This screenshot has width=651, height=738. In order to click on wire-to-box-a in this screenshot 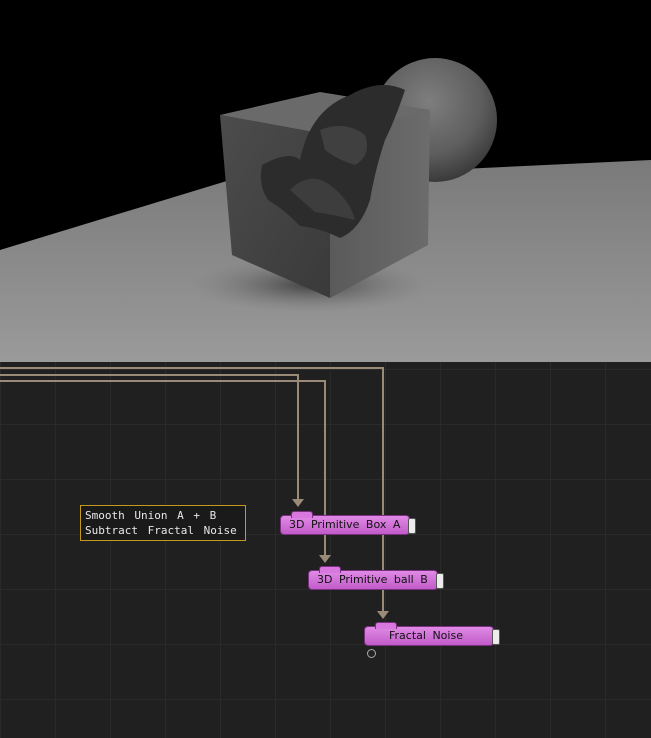, I will do `click(149, 437)`.